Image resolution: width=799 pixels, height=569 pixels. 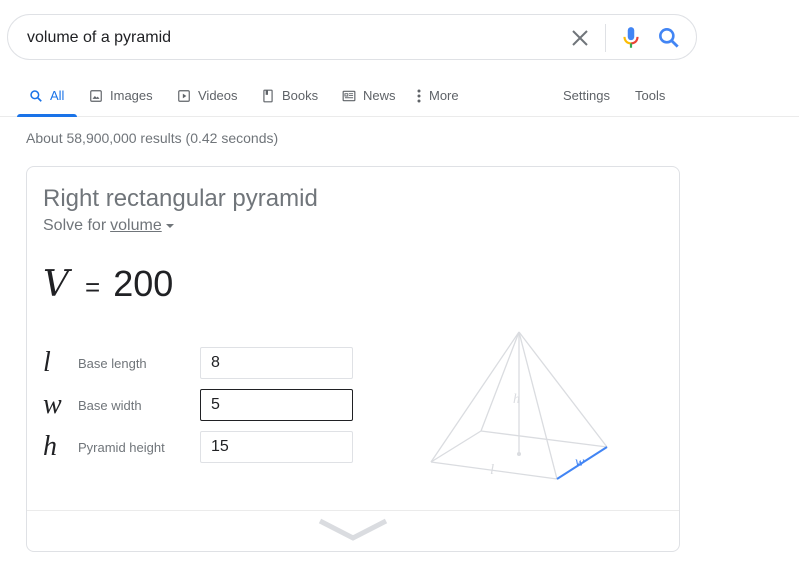 What do you see at coordinates (143, 283) in the screenshot?
I see `result-value: 200` at bounding box center [143, 283].